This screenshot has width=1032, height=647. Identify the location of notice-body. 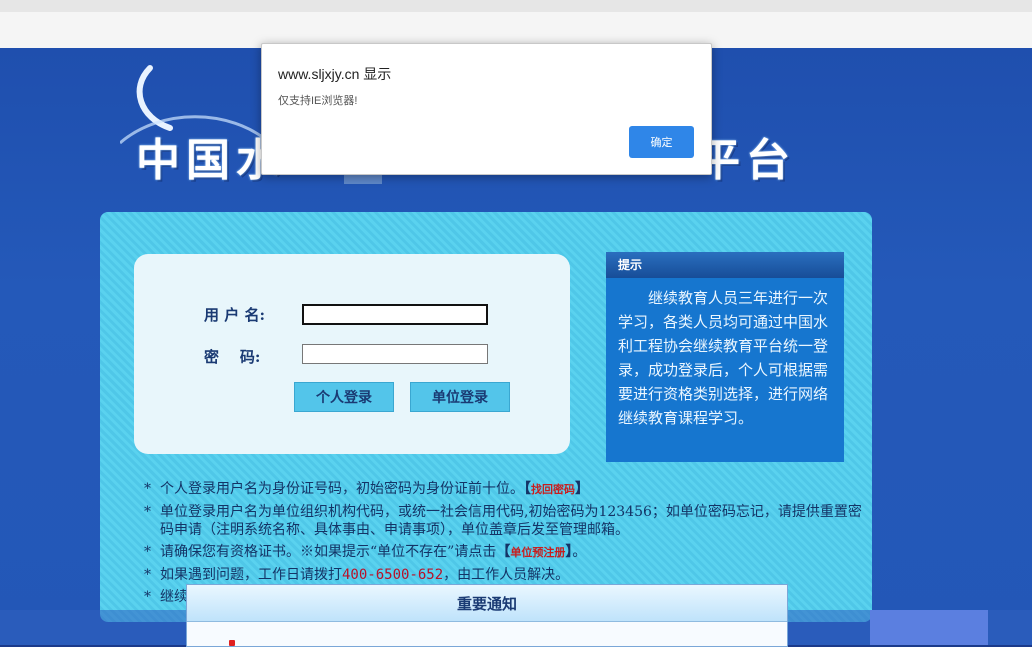
(487, 634).